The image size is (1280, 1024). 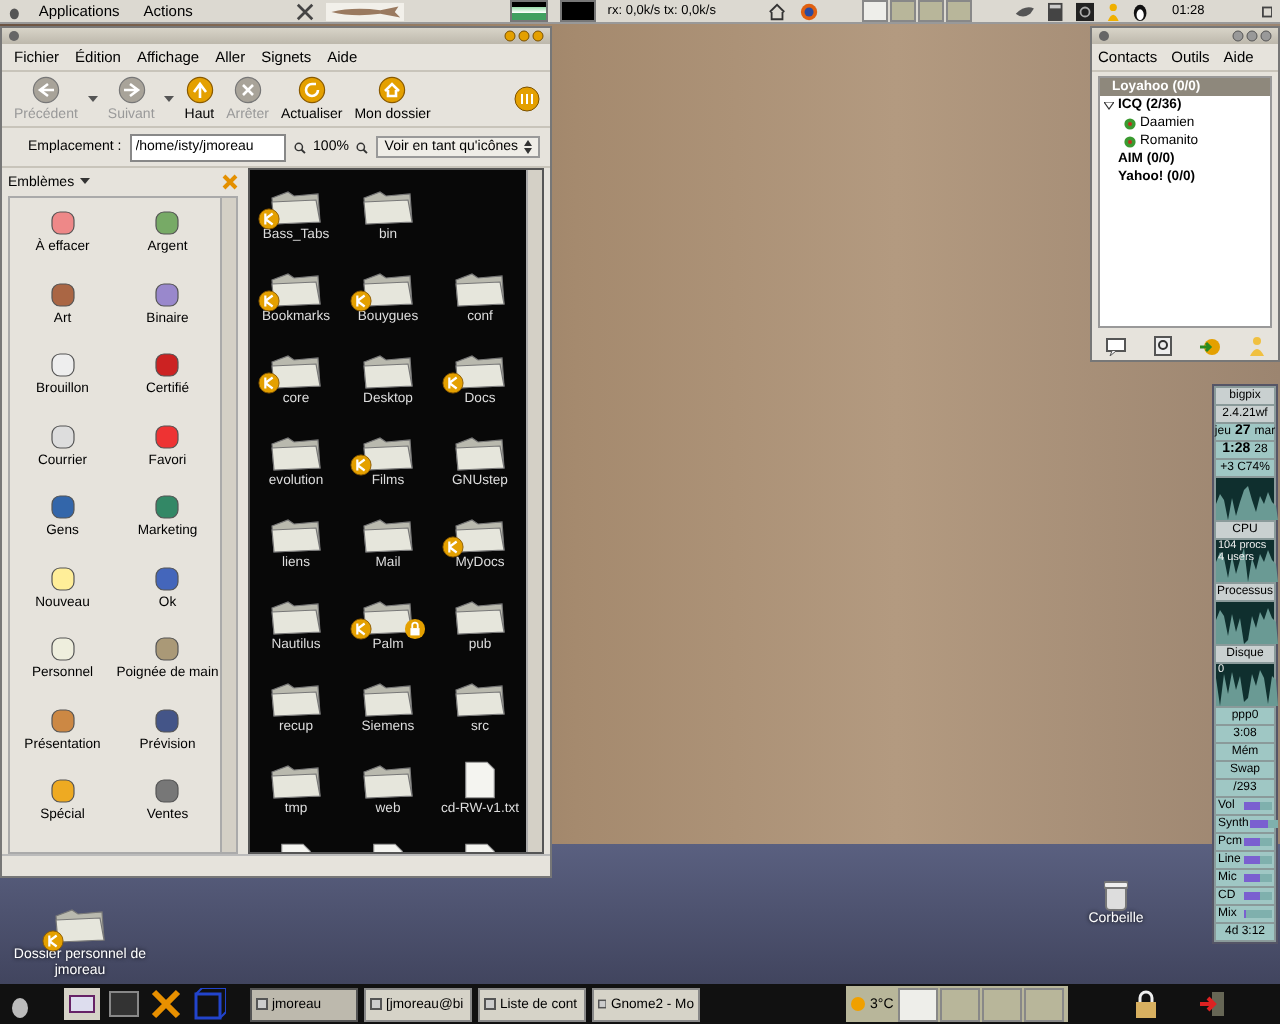 What do you see at coordinates (45, 90) in the screenshot?
I see `back-icon` at bounding box center [45, 90].